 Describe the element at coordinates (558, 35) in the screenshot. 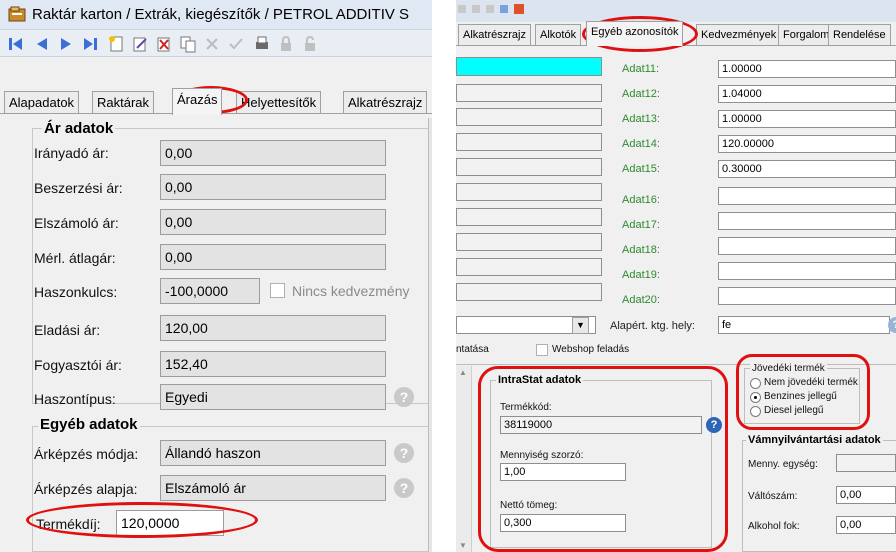

I see `tab-alkotok: Alkotók` at that location.